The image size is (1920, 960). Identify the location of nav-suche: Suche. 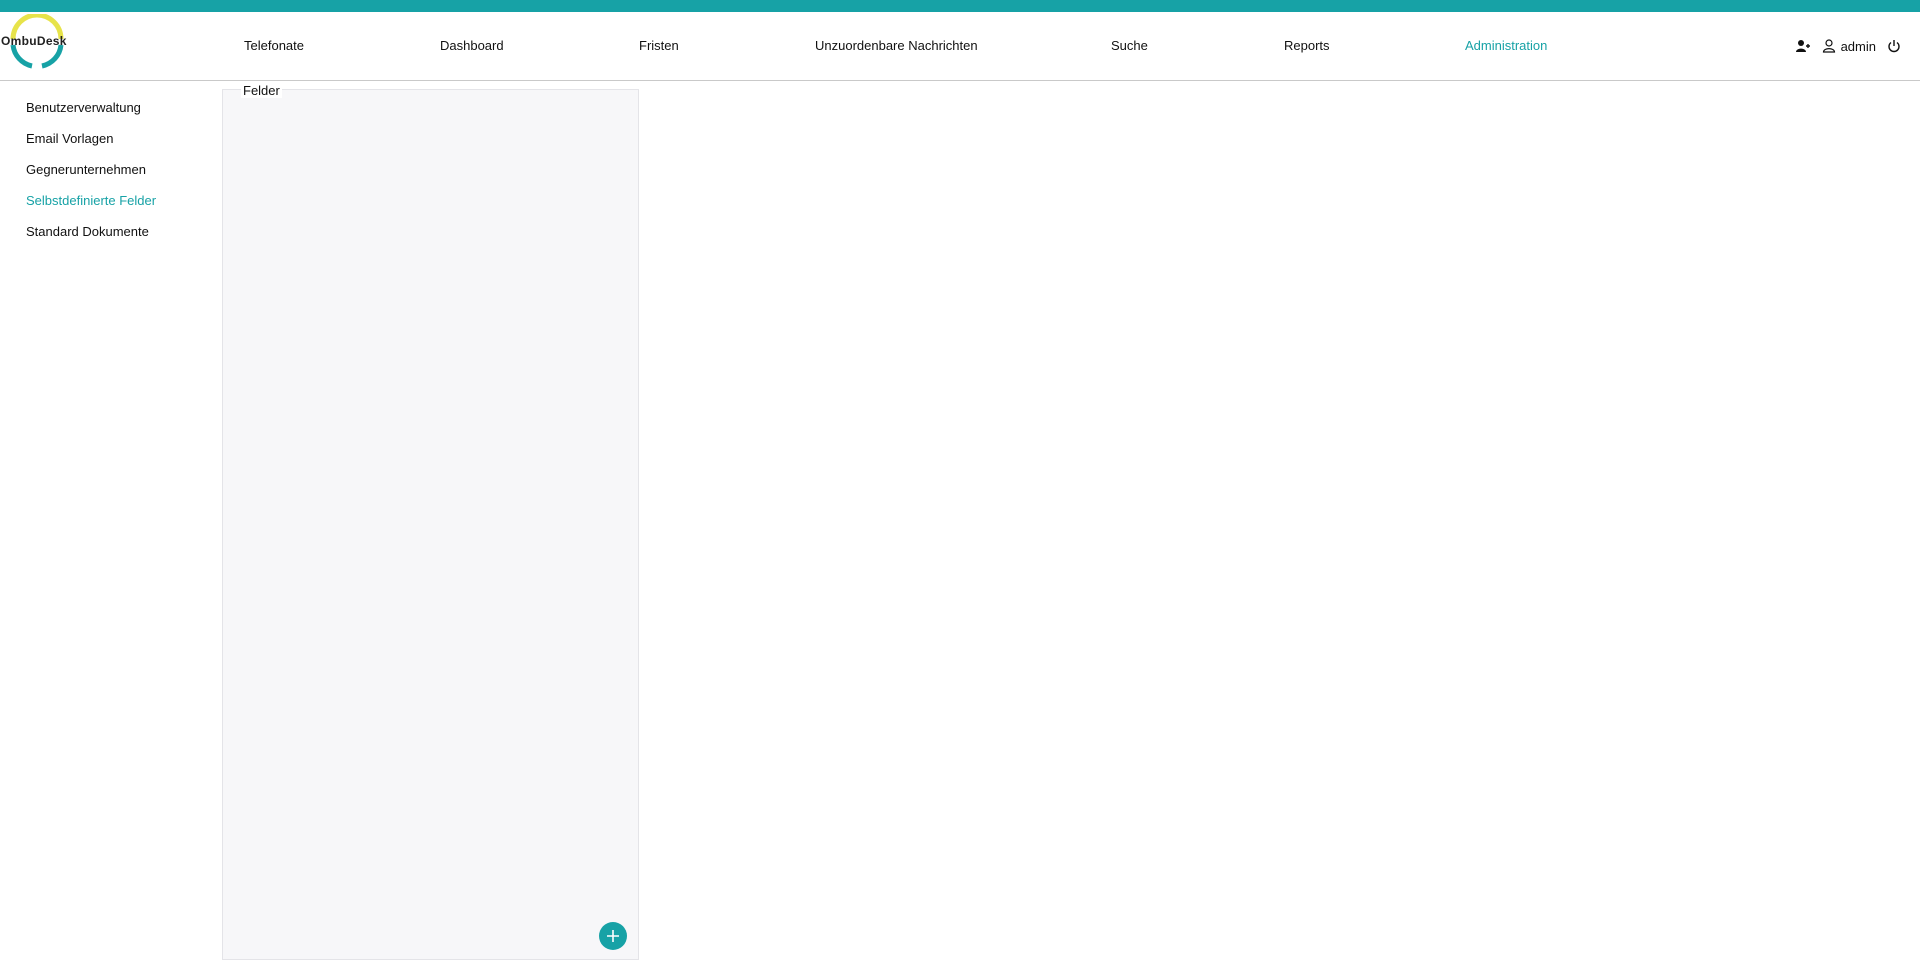
(1129, 45).